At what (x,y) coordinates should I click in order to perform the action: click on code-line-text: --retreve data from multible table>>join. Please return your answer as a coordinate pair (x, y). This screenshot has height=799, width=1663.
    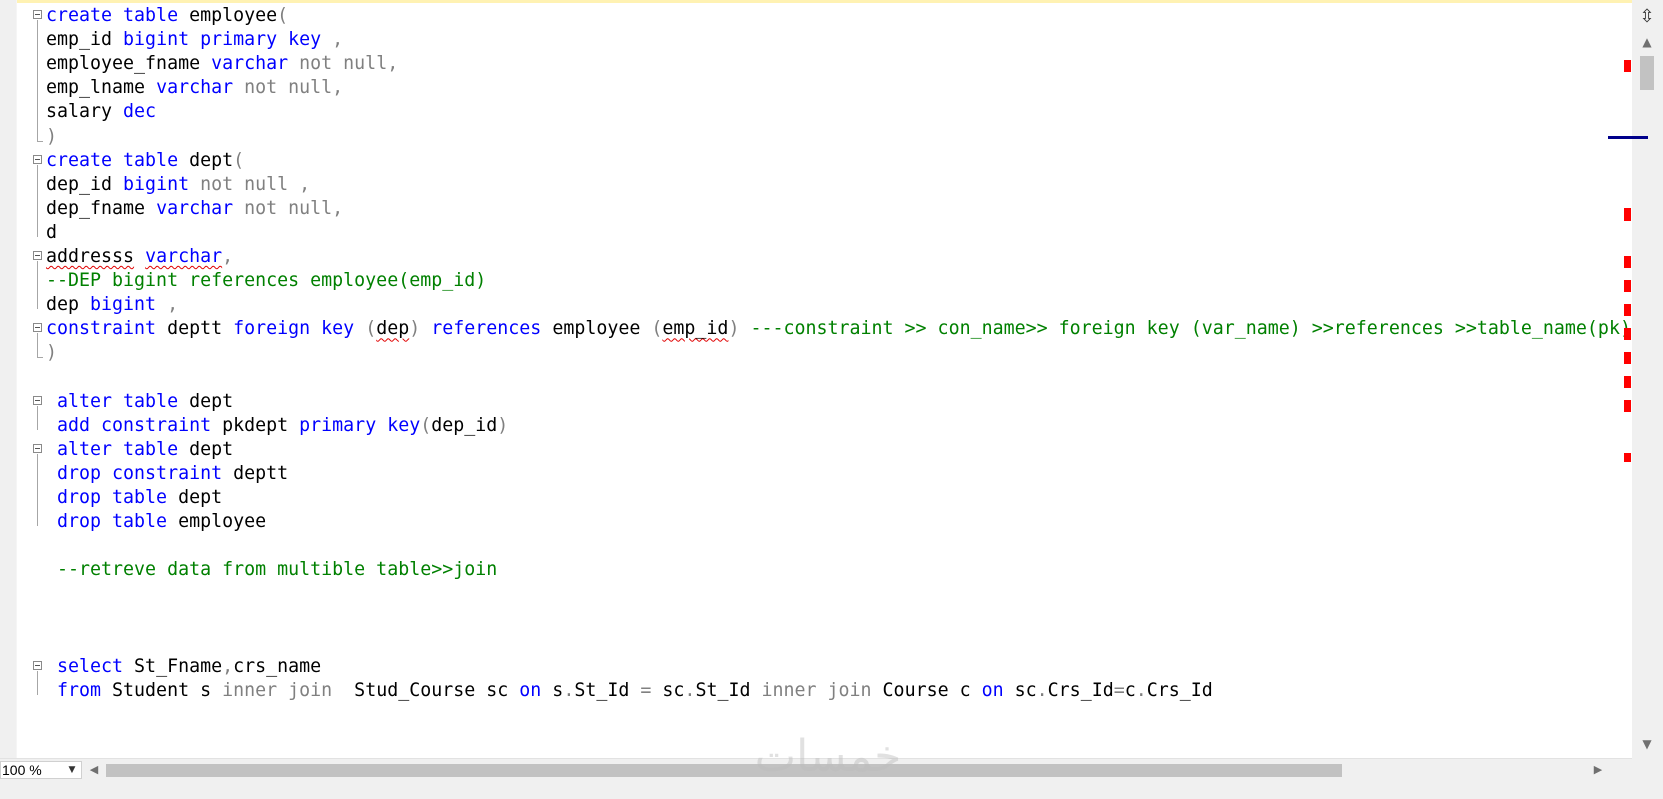
    Looking at the image, I should click on (271, 570).